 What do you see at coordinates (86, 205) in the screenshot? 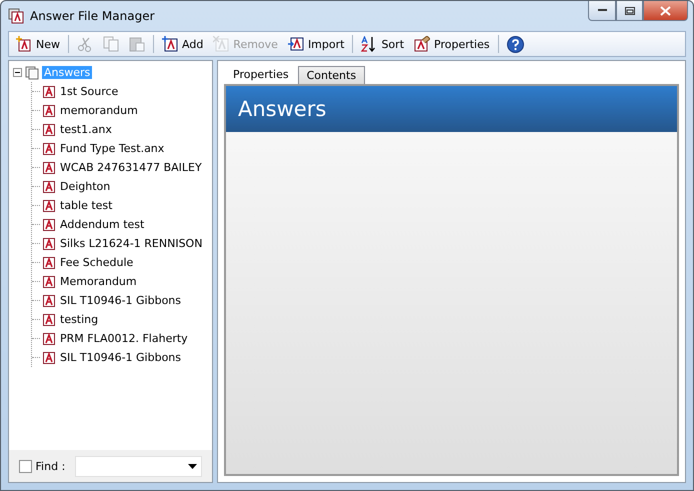
I see `tree-item: table test` at bounding box center [86, 205].